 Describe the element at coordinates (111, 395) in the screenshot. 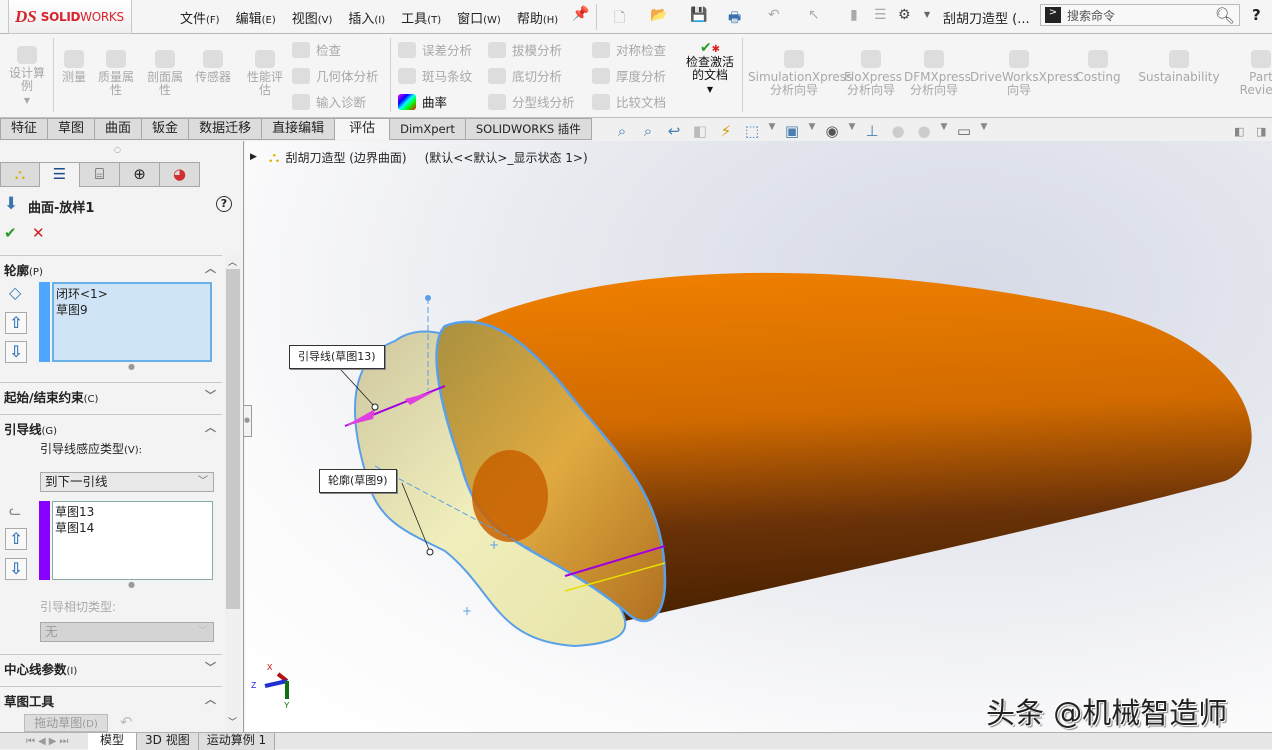

I see `section-start-end-constraints-header: 起始/结束约束(C) ﹀` at that location.